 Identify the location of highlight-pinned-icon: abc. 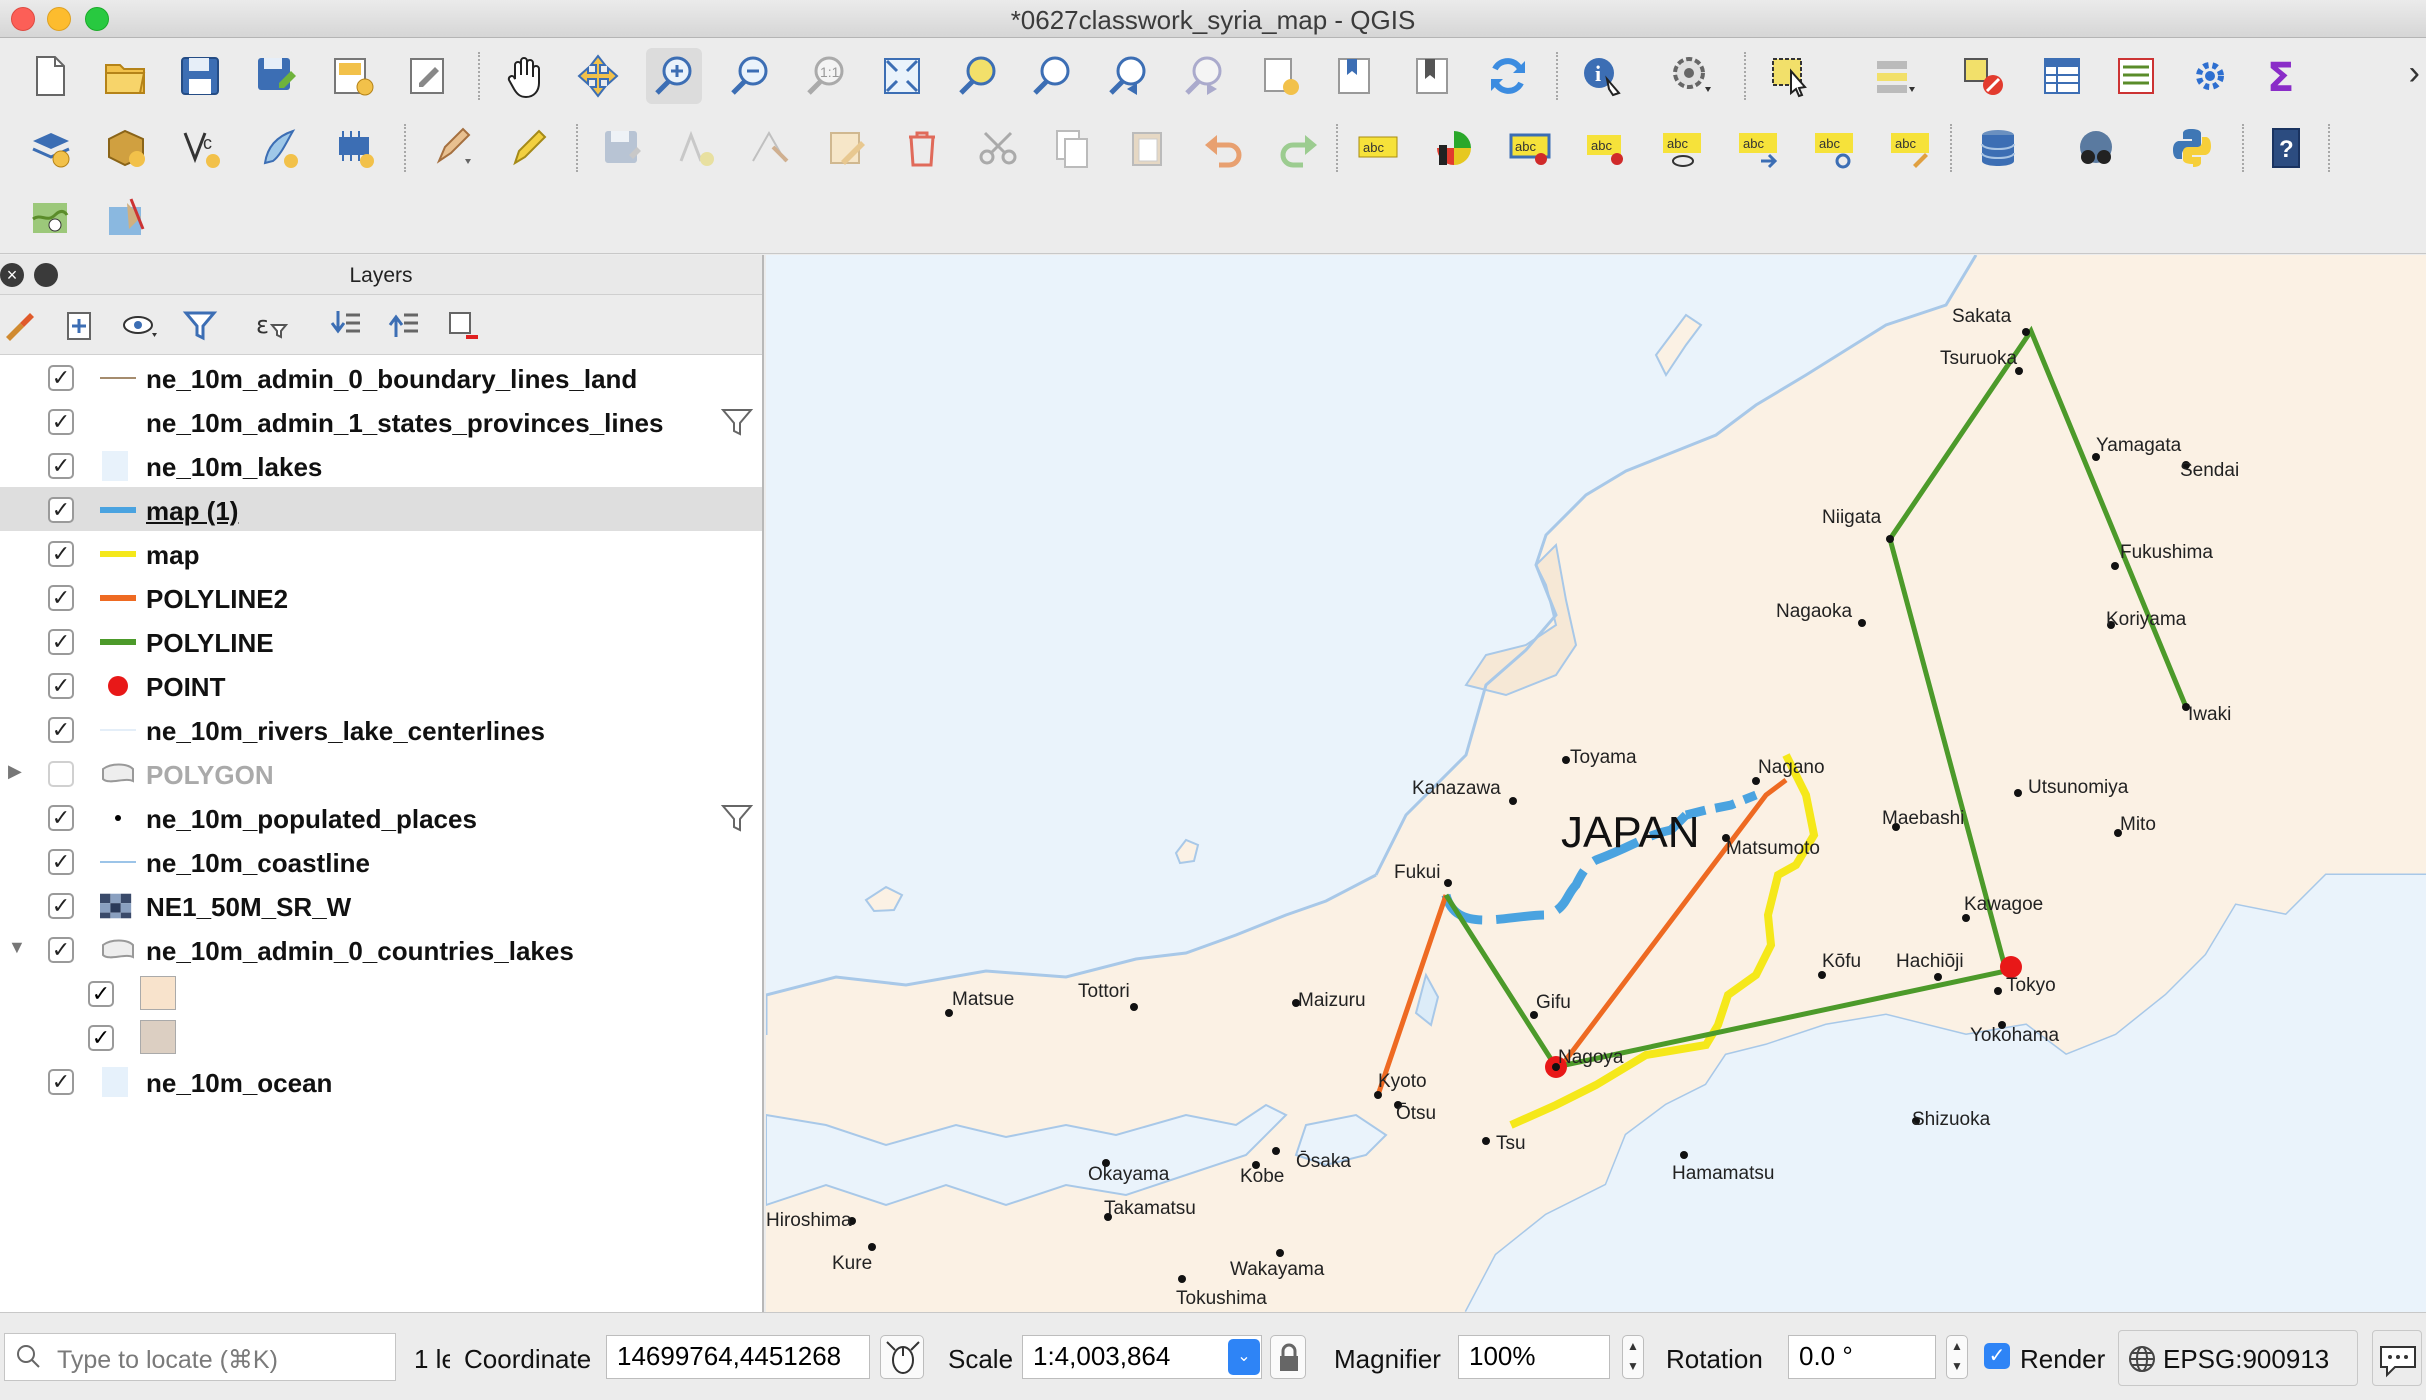
(1606, 148).